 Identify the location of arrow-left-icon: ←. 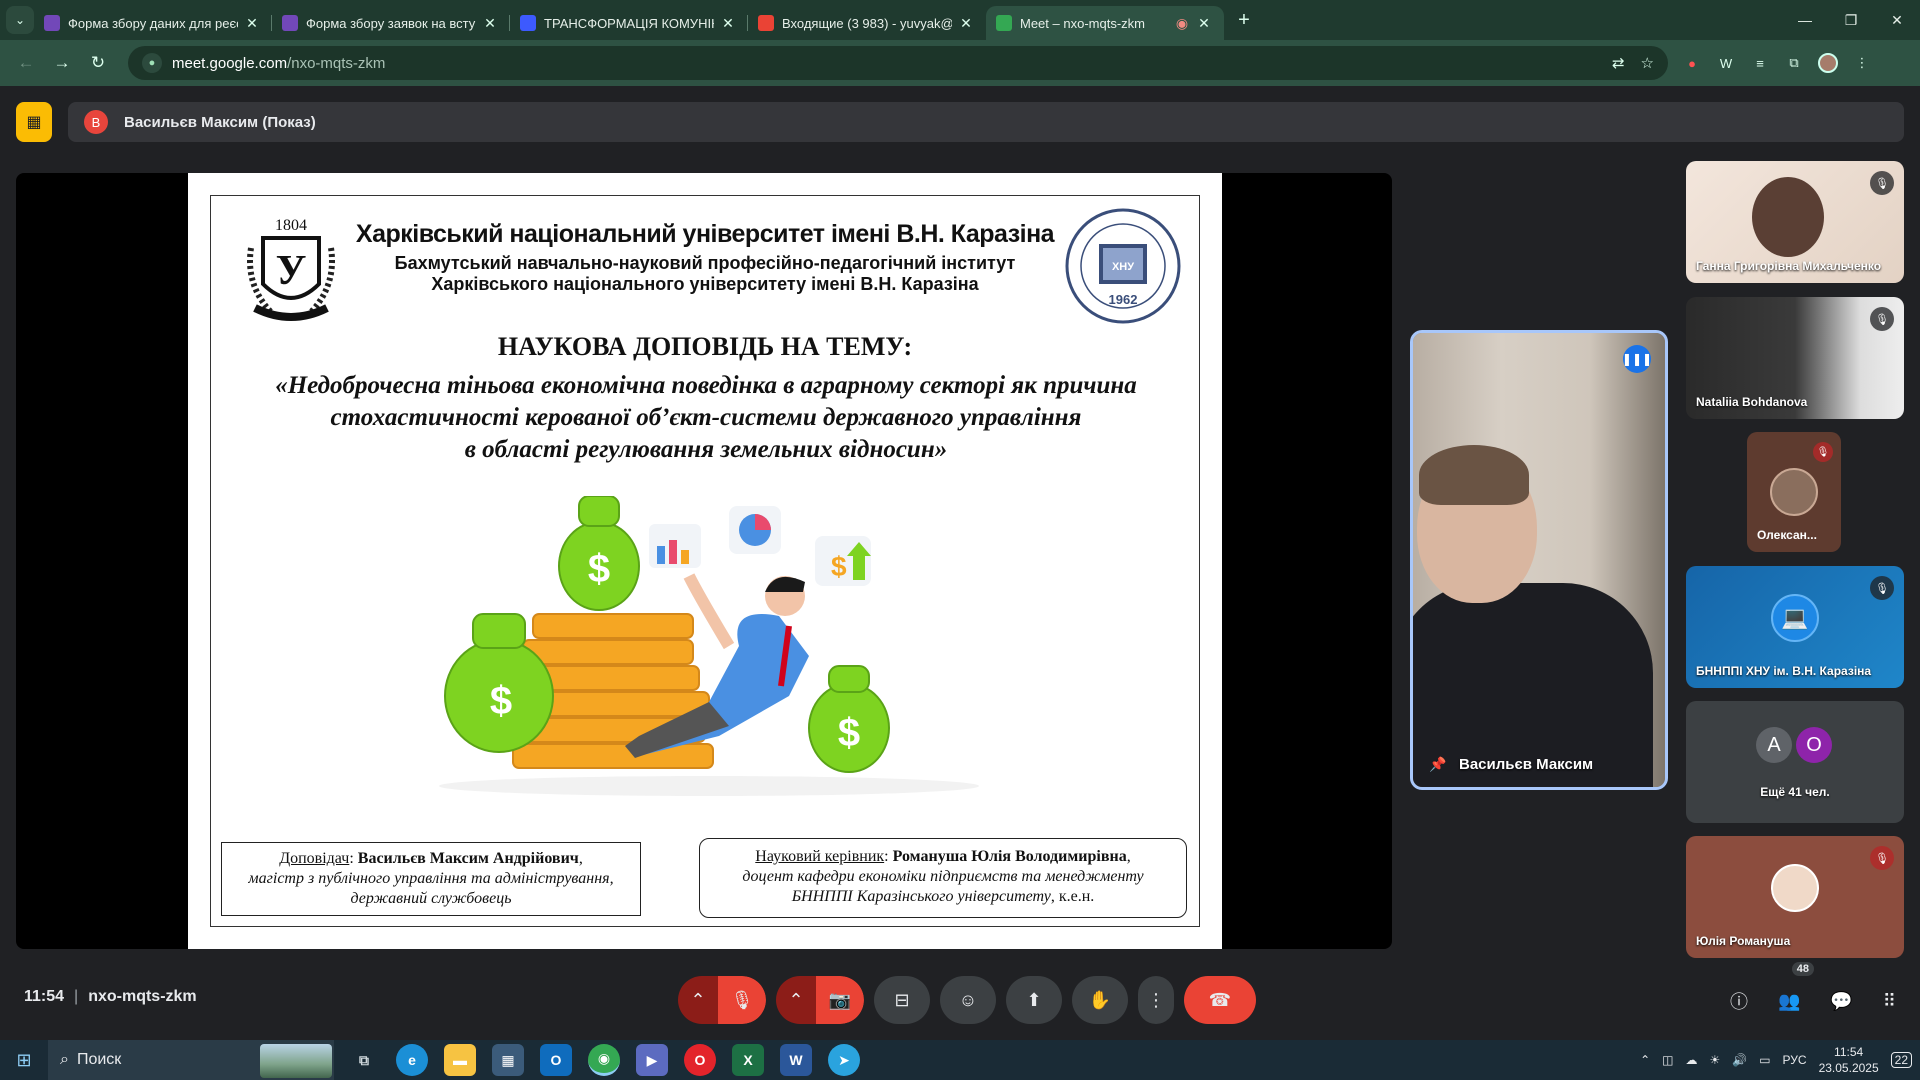
(26, 62).